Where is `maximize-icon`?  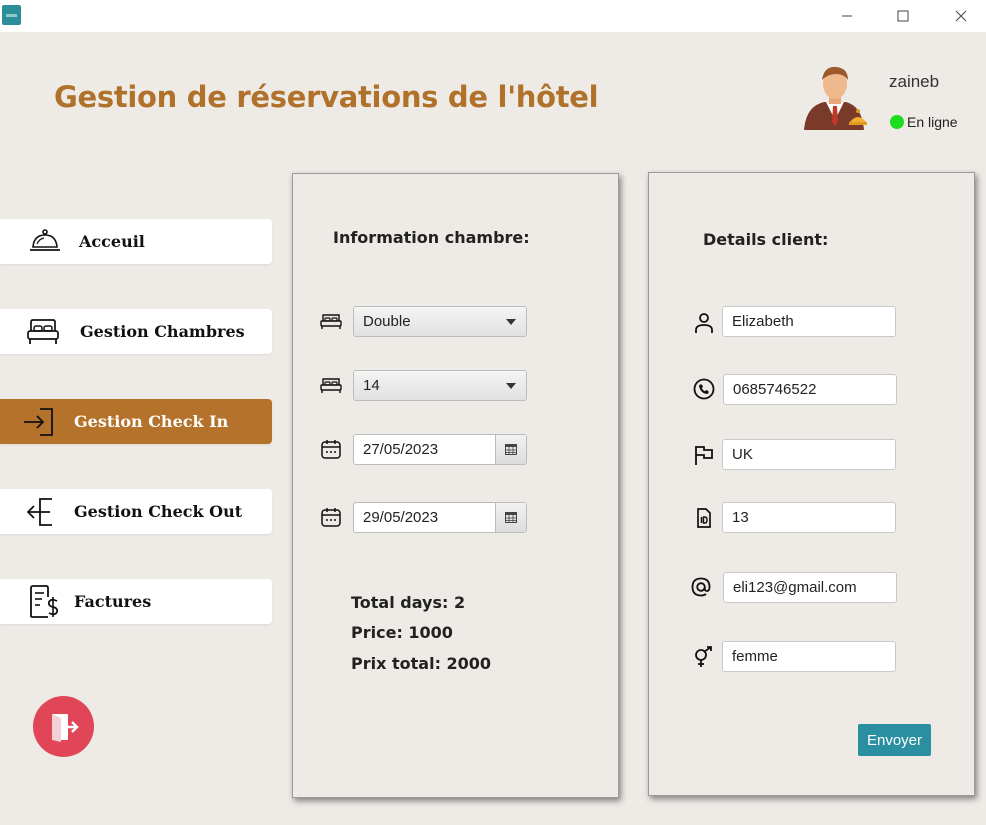 maximize-icon is located at coordinates (903, 16).